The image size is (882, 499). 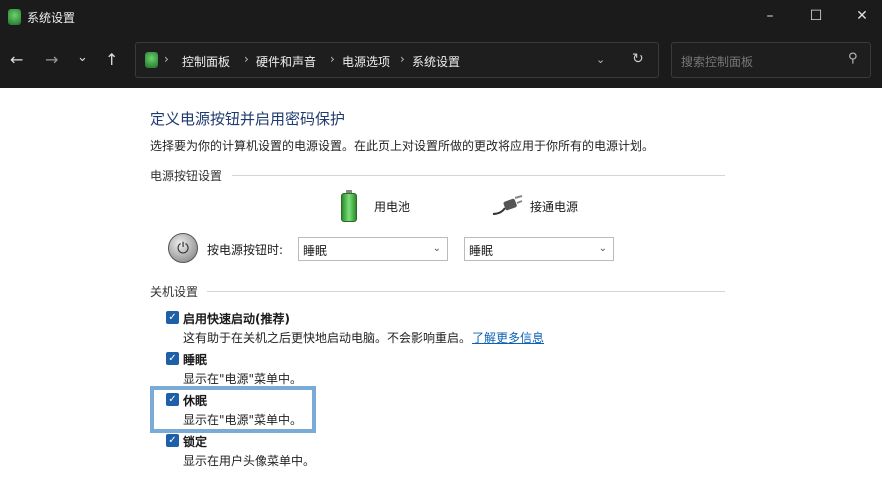 What do you see at coordinates (373, 249) in the screenshot?
I see `battery-power-action-select: 睡眠 ⌄` at bounding box center [373, 249].